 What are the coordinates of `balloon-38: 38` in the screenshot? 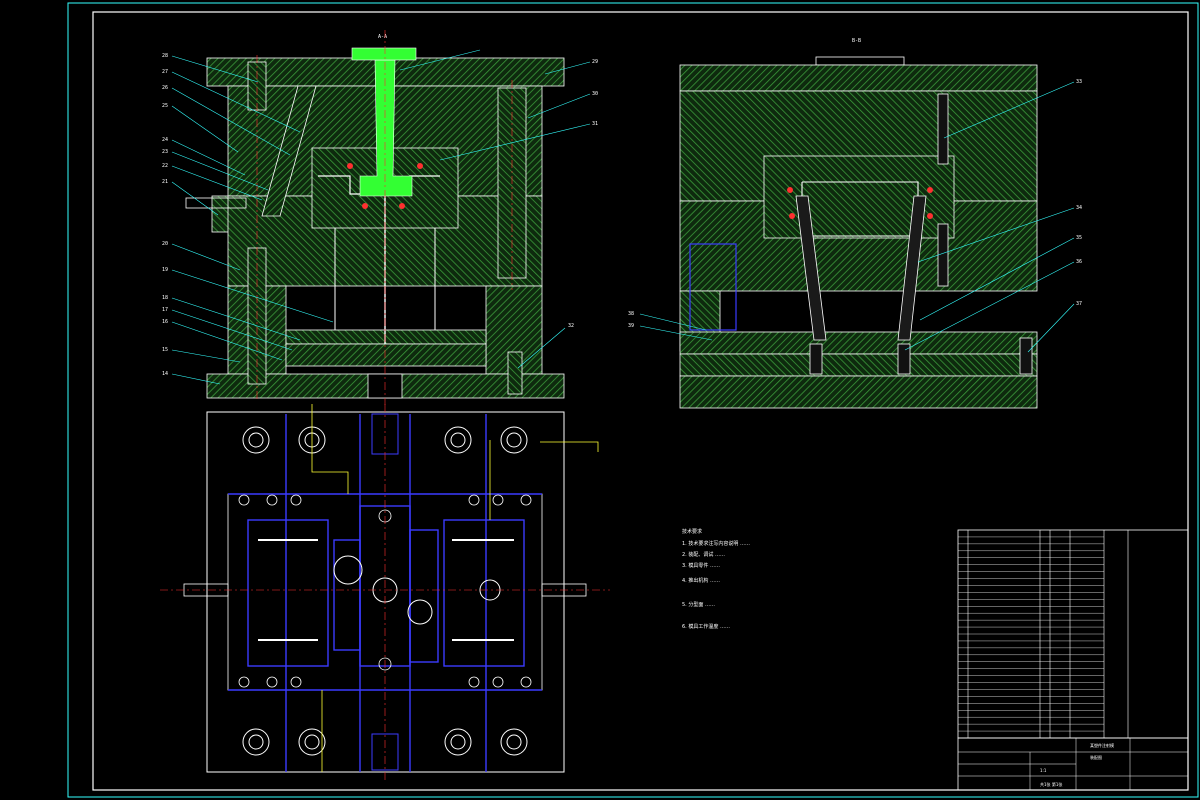 It's located at (631, 314).